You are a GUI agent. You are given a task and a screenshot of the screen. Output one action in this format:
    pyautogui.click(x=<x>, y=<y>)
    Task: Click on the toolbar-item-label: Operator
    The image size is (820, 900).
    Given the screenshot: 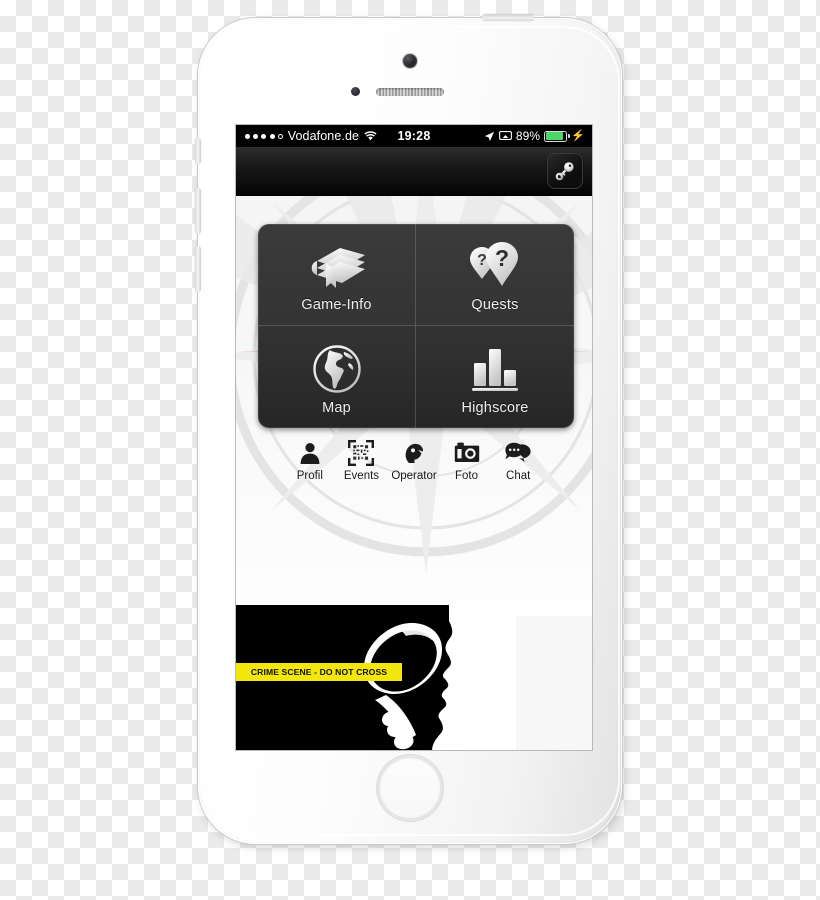 What is the action you would take?
    pyautogui.click(x=414, y=476)
    